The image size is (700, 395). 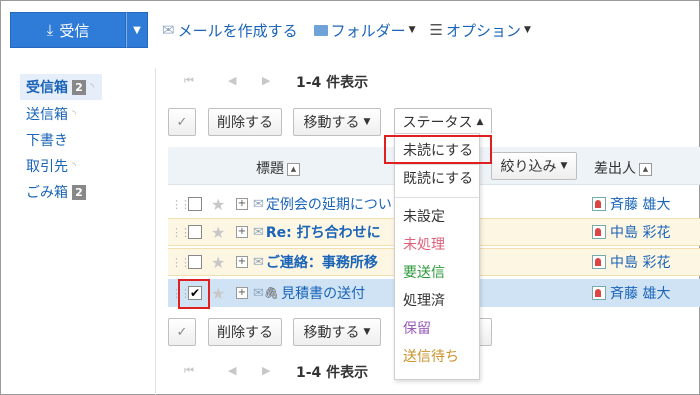 I want to click on folder-menu: フォルダー ▼, so click(x=364, y=30).